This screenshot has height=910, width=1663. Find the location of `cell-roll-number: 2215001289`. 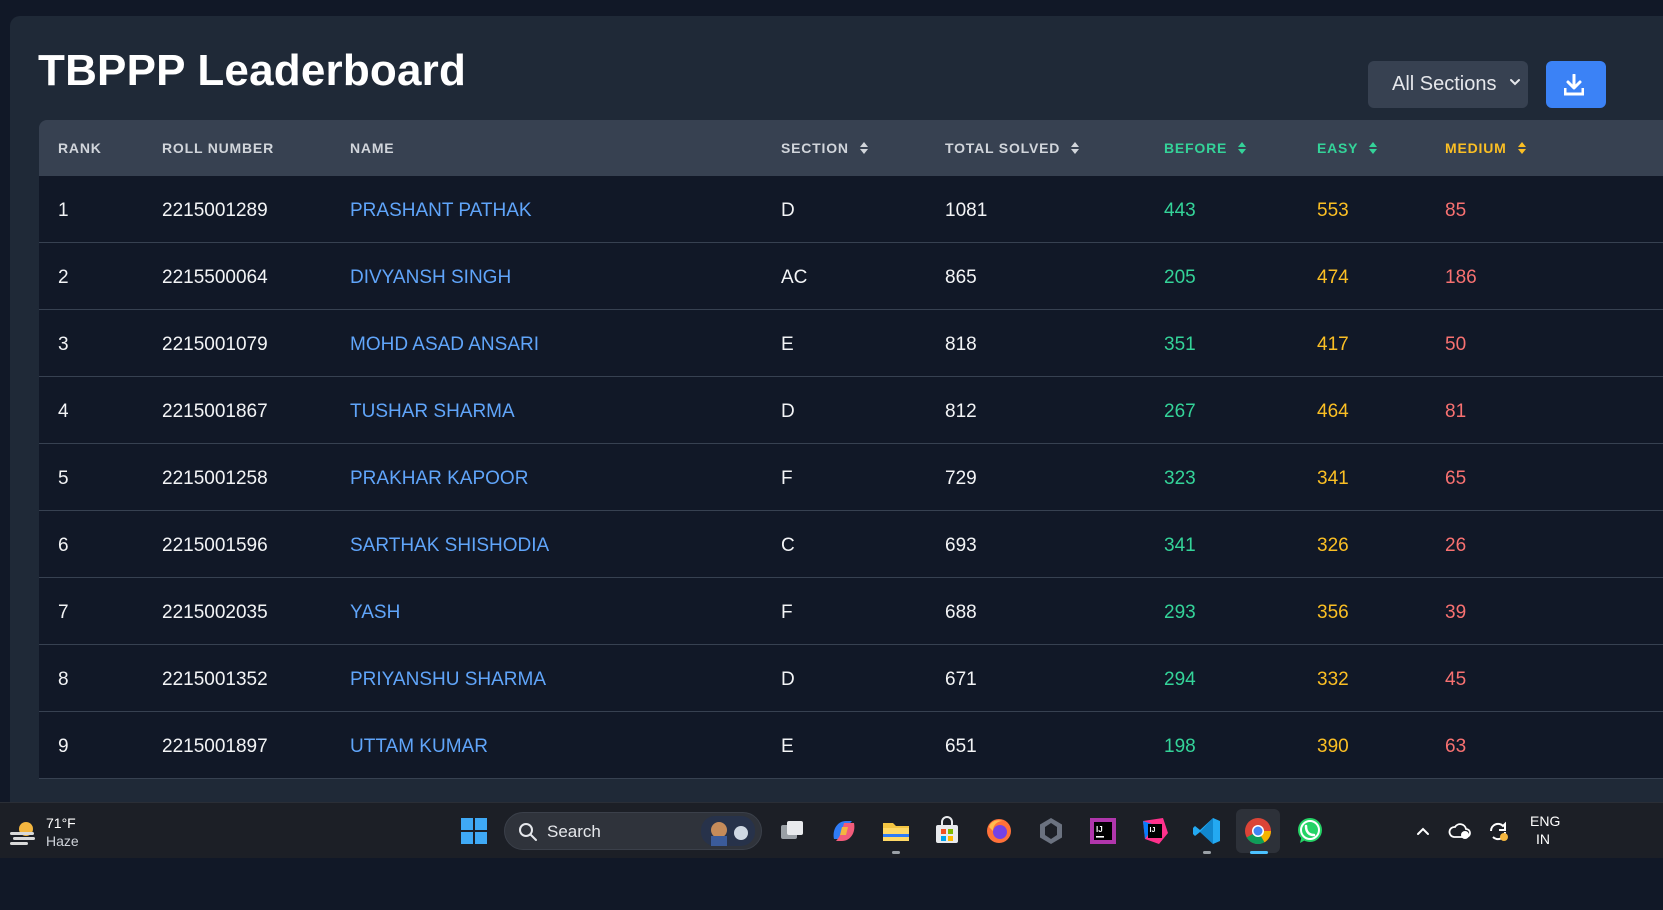

cell-roll-number: 2215001289 is located at coordinates (215, 210).